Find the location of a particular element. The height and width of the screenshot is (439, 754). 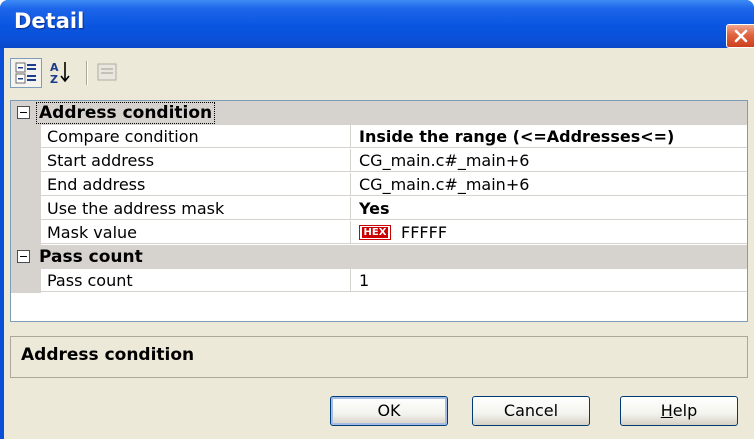

category-row-address-condition: Address condition is located at coordinates (379, 113).